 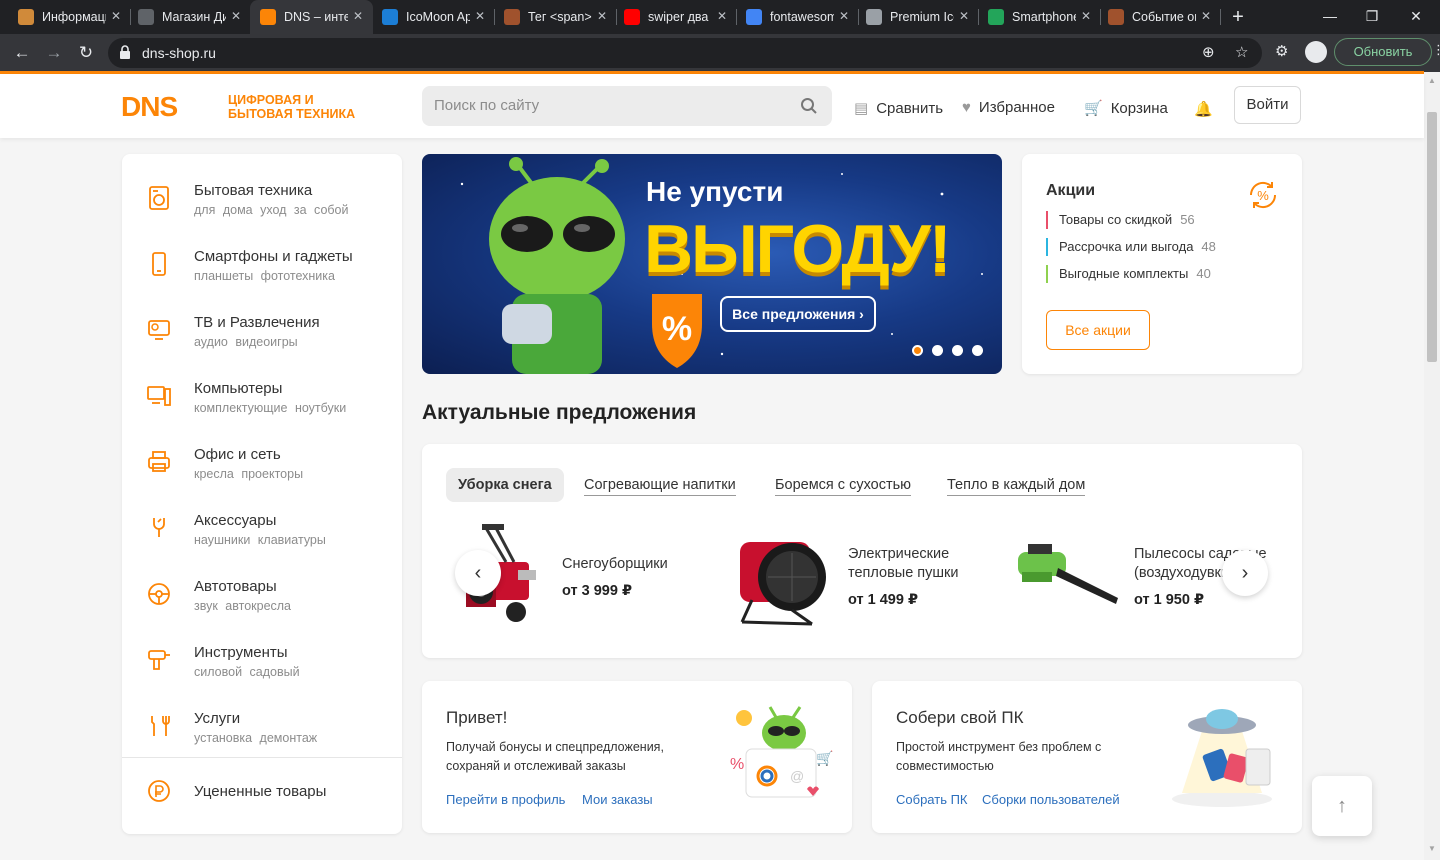 What do you see at coordinates (86, 53) in the screenshot?
I see `reload-button: ↻` at bounding box center [86, 53].